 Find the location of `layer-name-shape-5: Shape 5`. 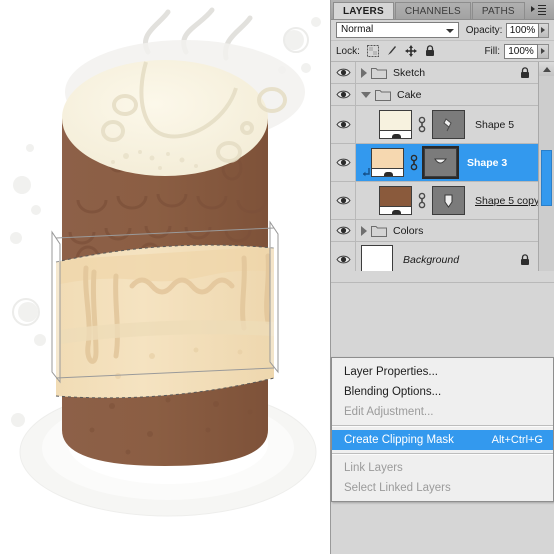

layer-name-shape-5: Shape 5 is located at coordinates (495, 124).